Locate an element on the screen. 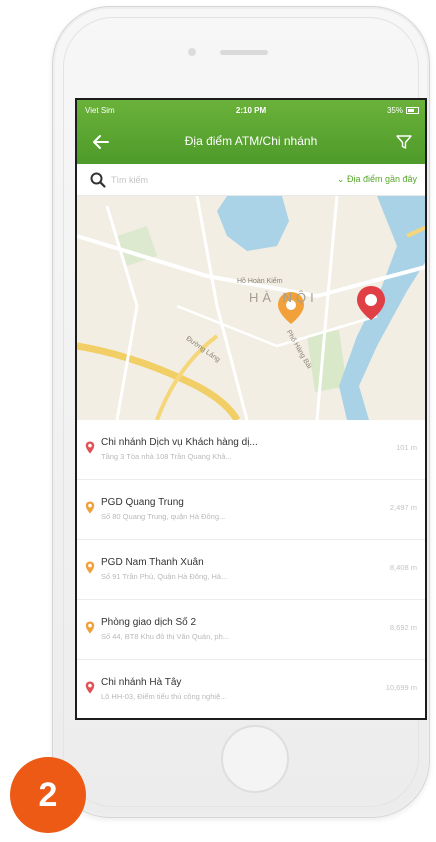  earpiece-speaker is located at coordinates (244, 52).